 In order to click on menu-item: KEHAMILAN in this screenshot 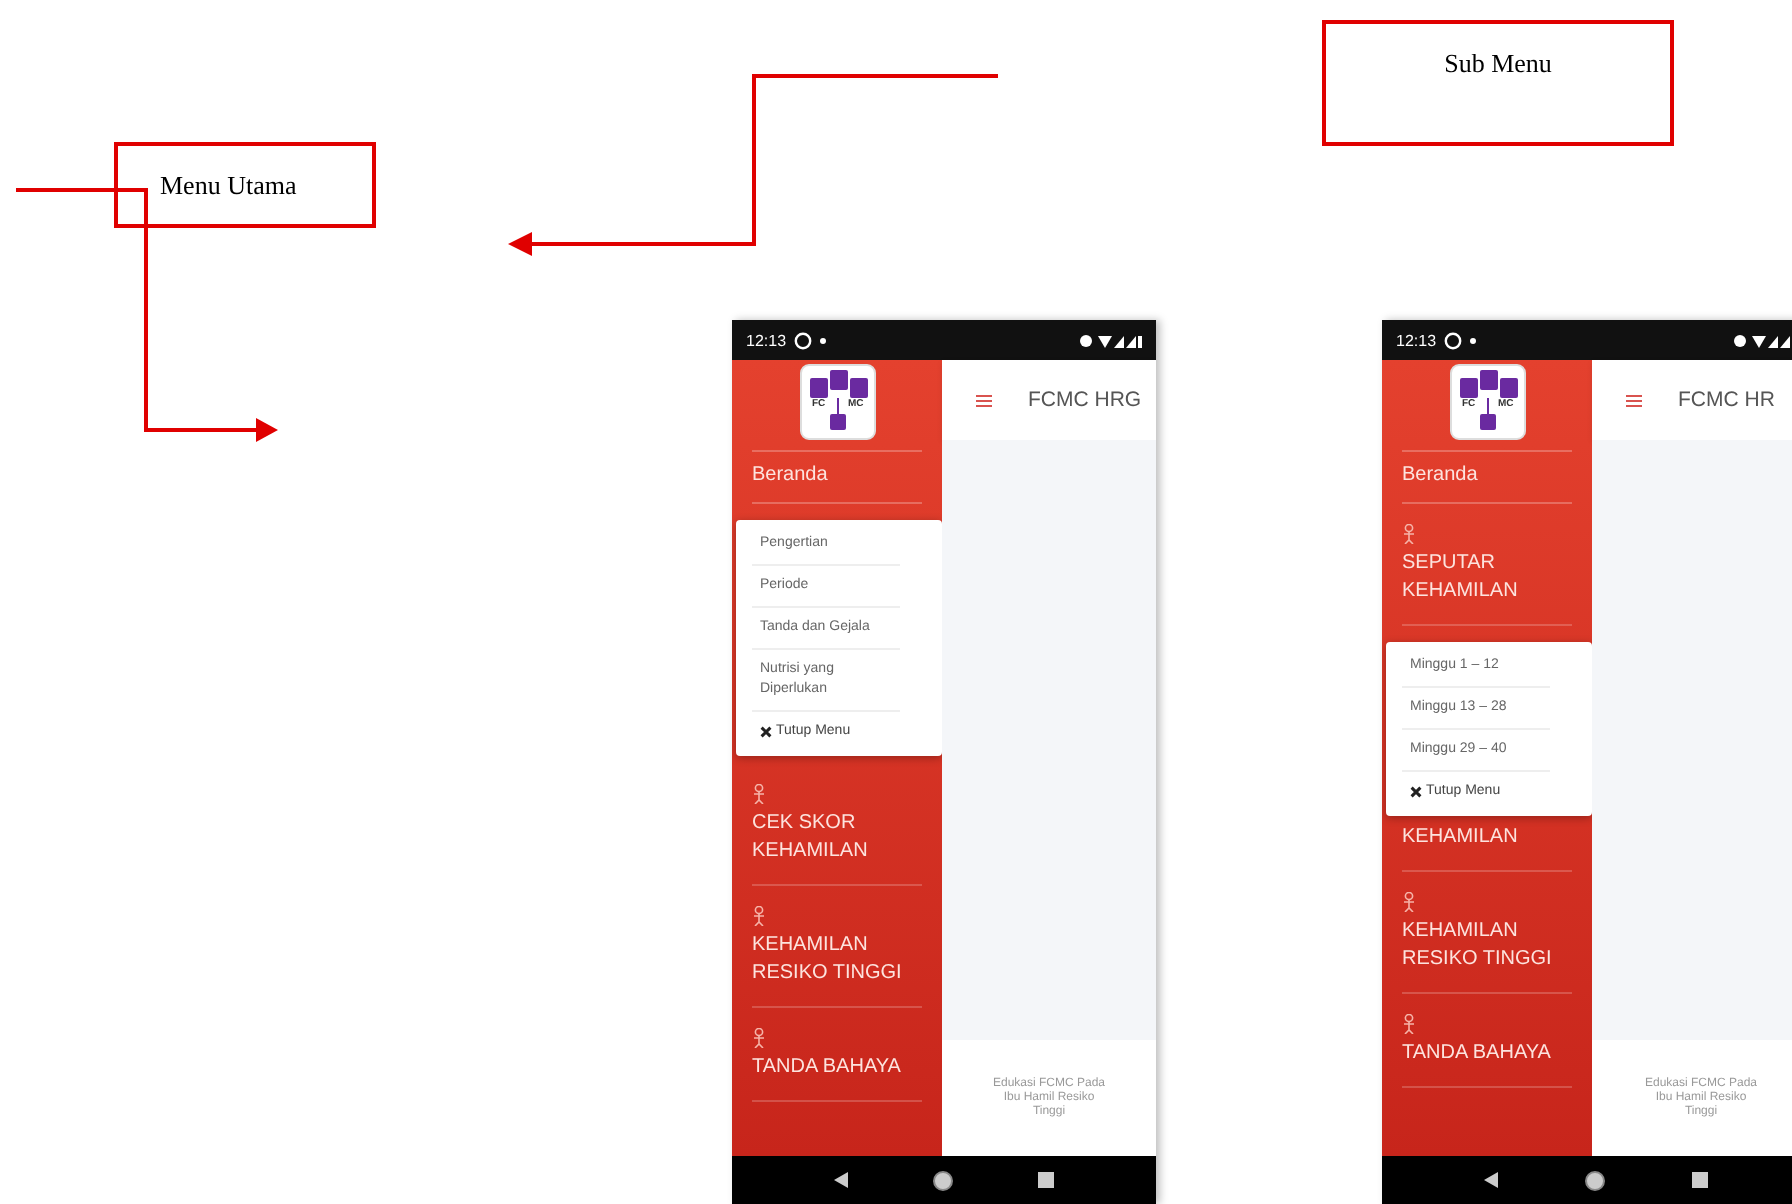, I will do `click(1490, 838)`.